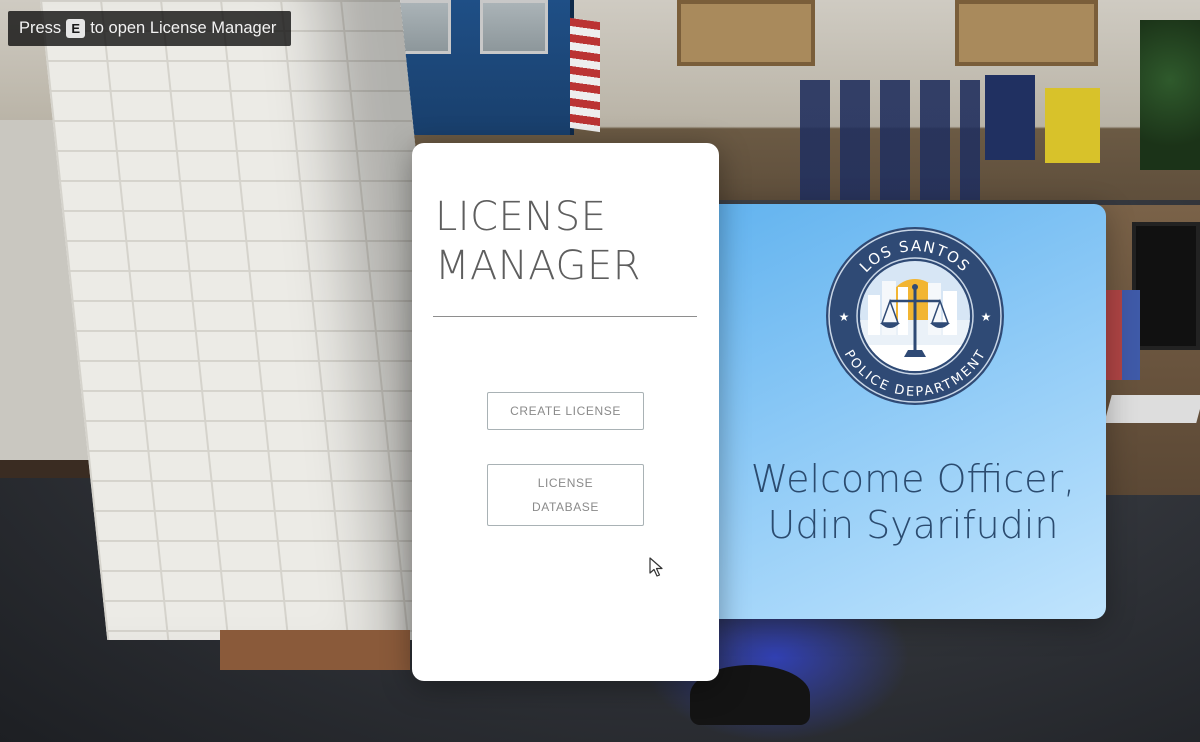  What do you see at coordinates (565, 316) in the screenshot?
I see `title-divider` at bounding box center [565, 316].